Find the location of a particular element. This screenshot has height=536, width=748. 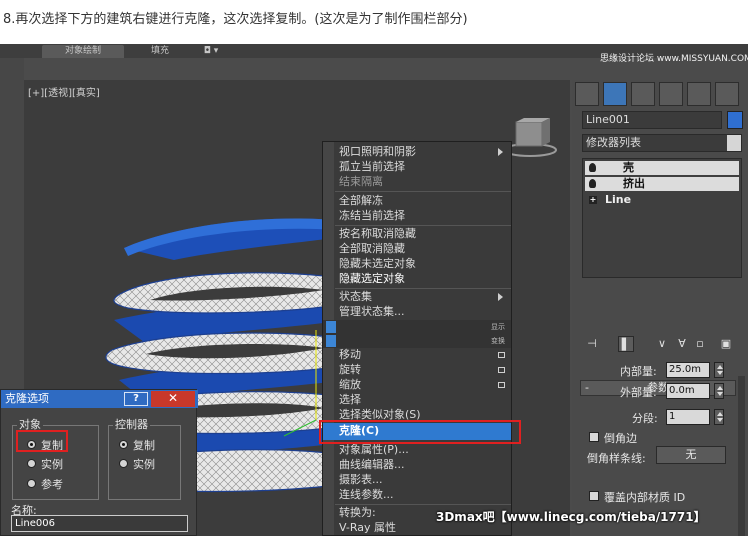

modifier-stack: 壳 挤出 + Line is located at coordinates (662, 218).